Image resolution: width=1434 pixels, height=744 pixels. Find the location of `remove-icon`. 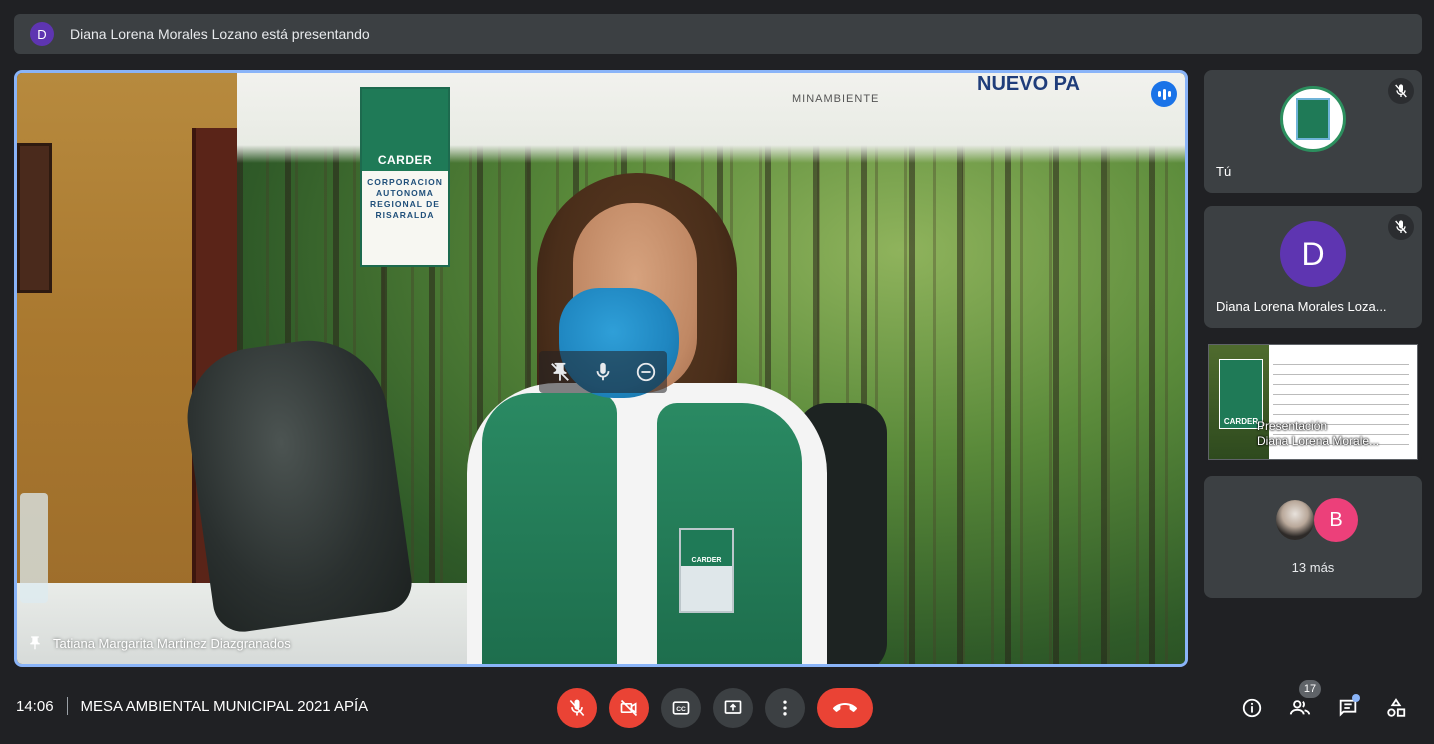

remove-icon is located at coordinates (646, 372).